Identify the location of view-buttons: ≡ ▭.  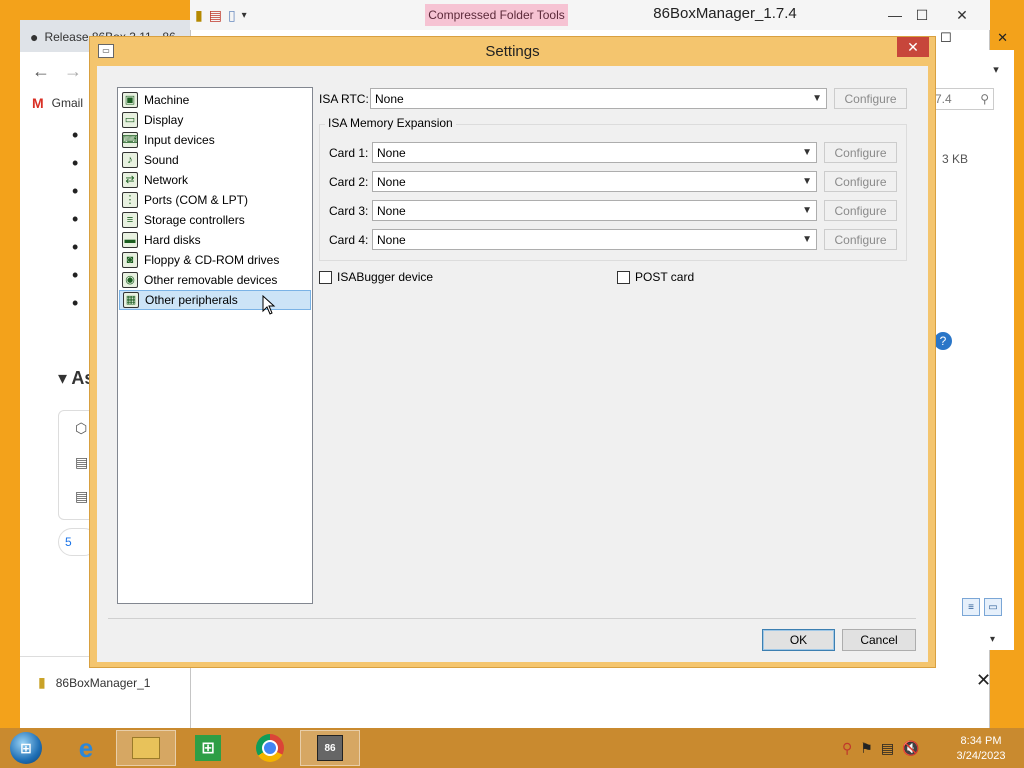
(982, 608).